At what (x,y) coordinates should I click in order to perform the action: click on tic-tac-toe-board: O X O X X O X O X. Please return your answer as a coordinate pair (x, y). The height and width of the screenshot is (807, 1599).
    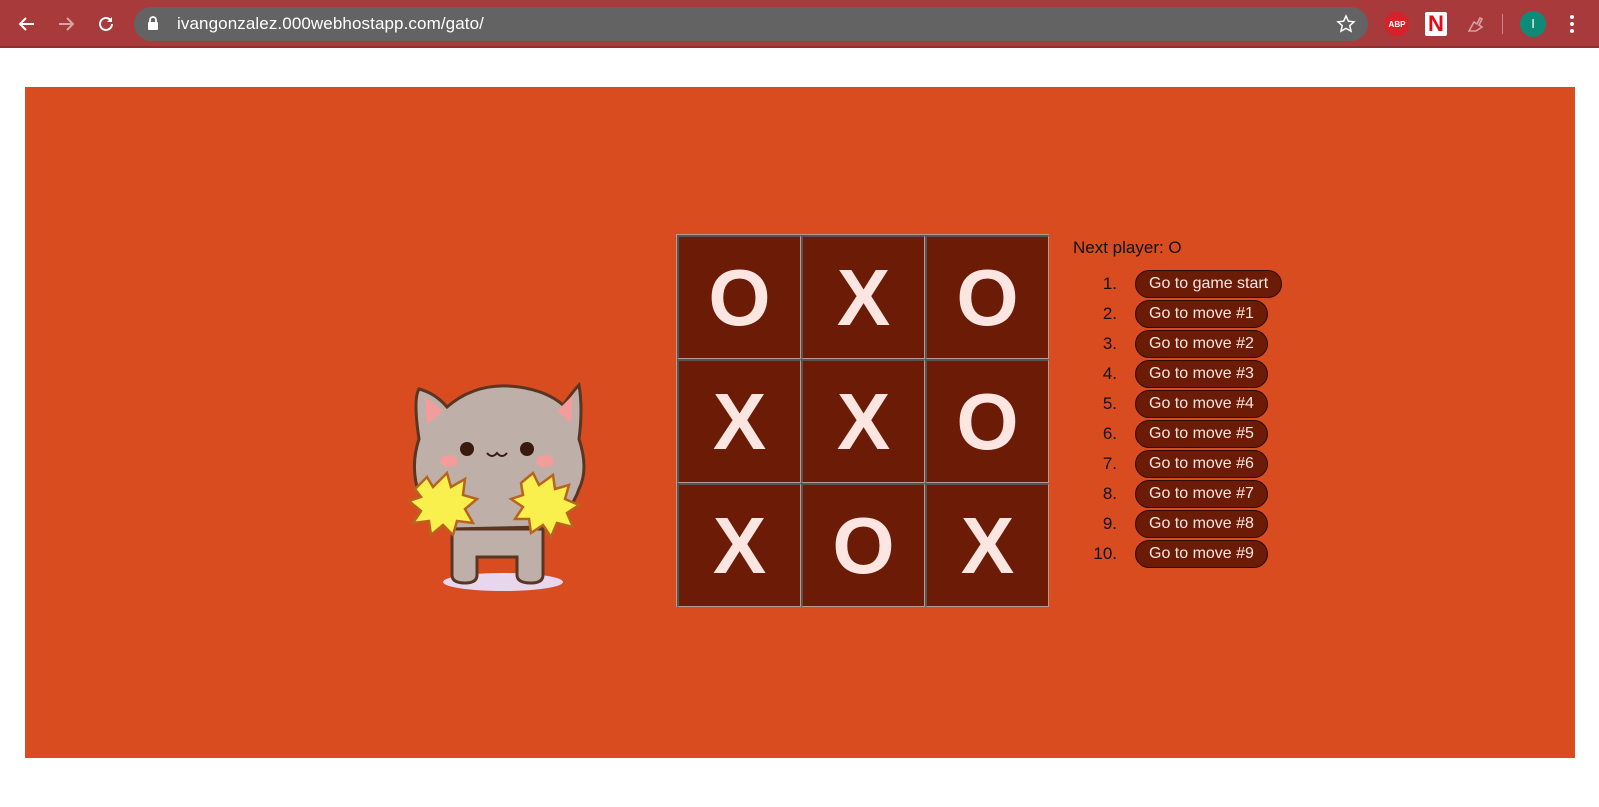
    Looking at the image, I should click on (862, 420).